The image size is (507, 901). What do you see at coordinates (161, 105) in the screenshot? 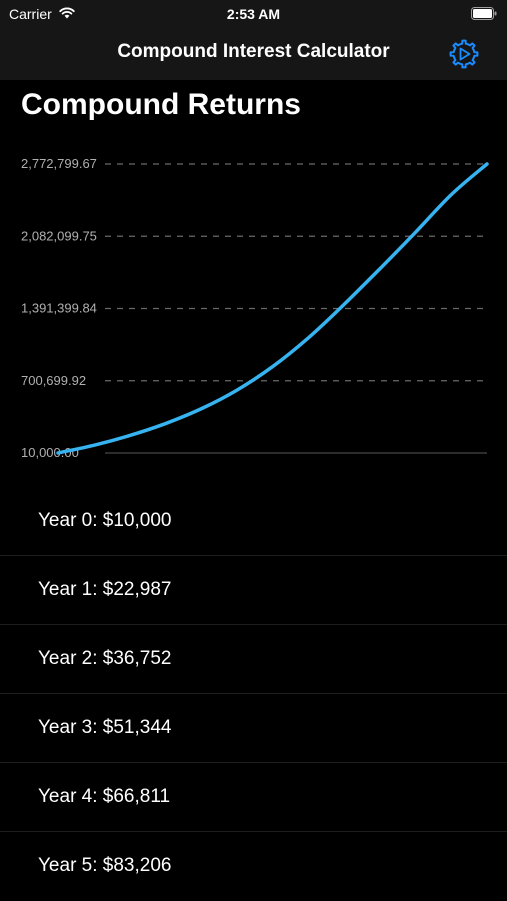
I see `section-title: Compound Returns` at bounding box center [161, 105].